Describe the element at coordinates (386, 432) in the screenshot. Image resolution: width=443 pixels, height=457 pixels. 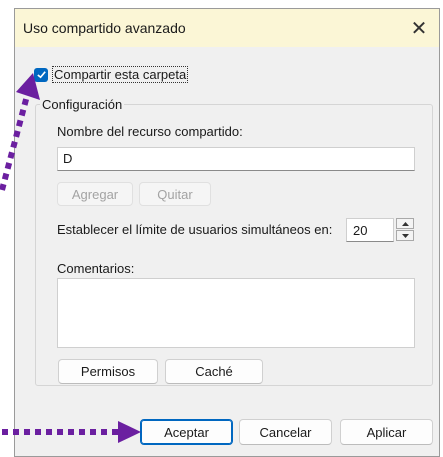
I see `apply-button: Aplicar` at that location.